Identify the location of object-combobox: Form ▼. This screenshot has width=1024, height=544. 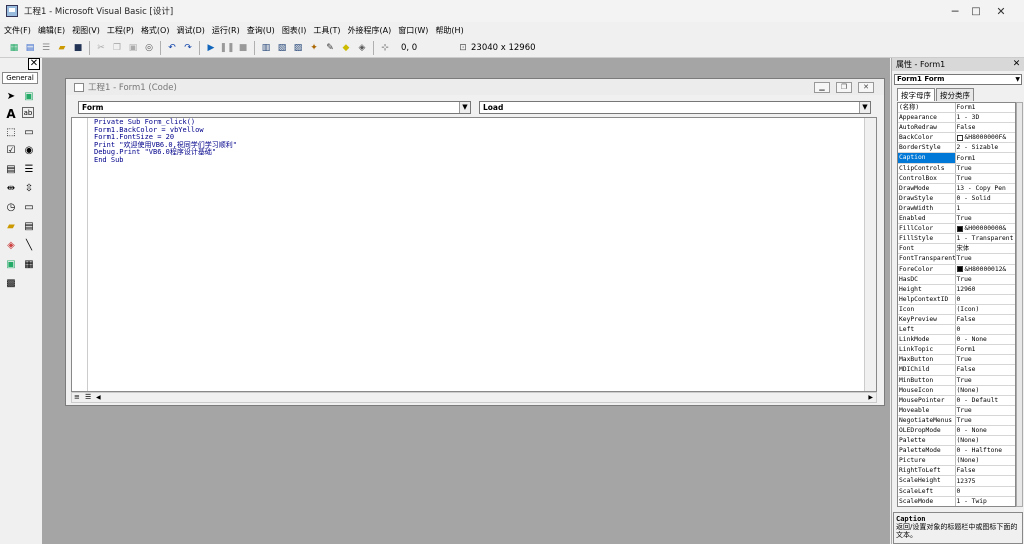
(274, 107).